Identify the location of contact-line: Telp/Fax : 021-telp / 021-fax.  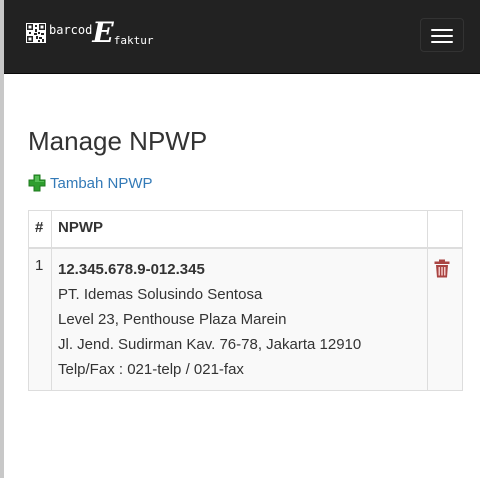
(151, 369).